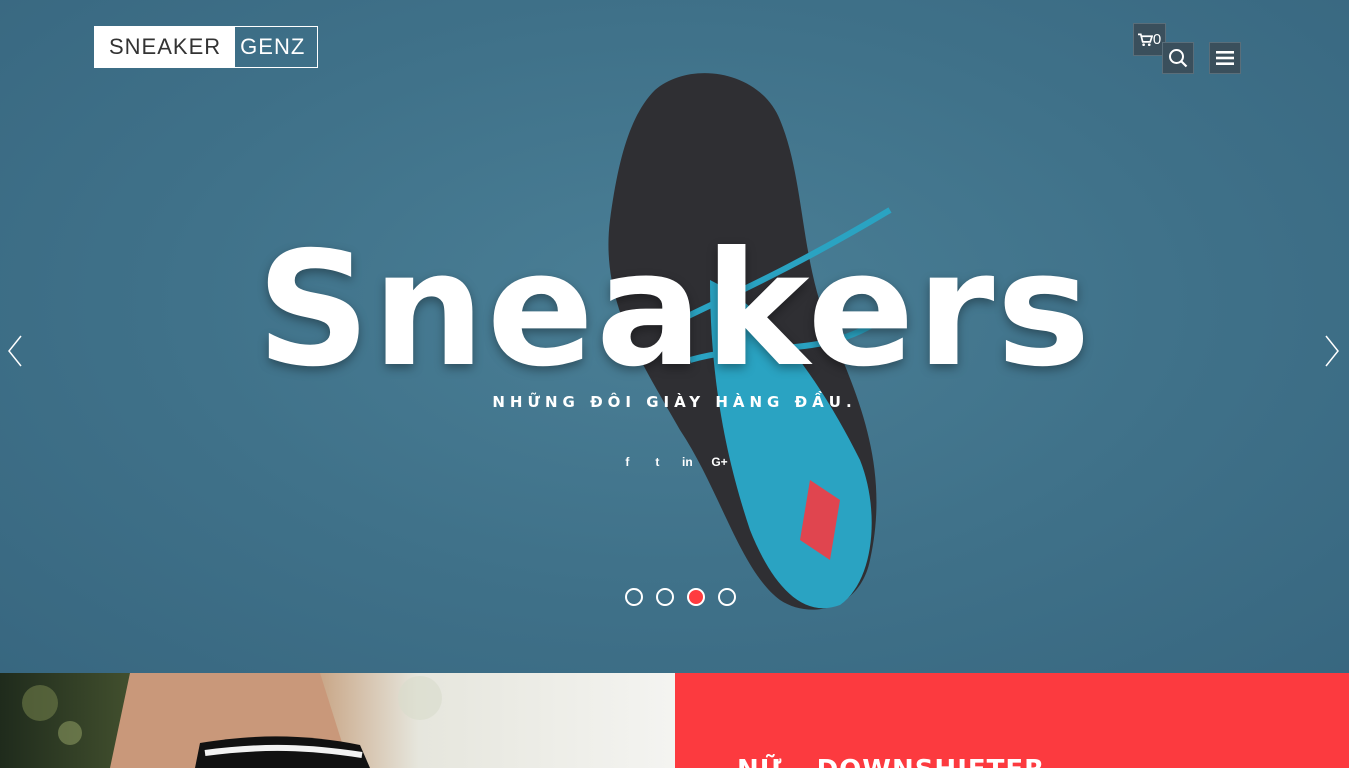 The image size is (1349, 768). I want to click on slider-pagination, so click(674, 597).